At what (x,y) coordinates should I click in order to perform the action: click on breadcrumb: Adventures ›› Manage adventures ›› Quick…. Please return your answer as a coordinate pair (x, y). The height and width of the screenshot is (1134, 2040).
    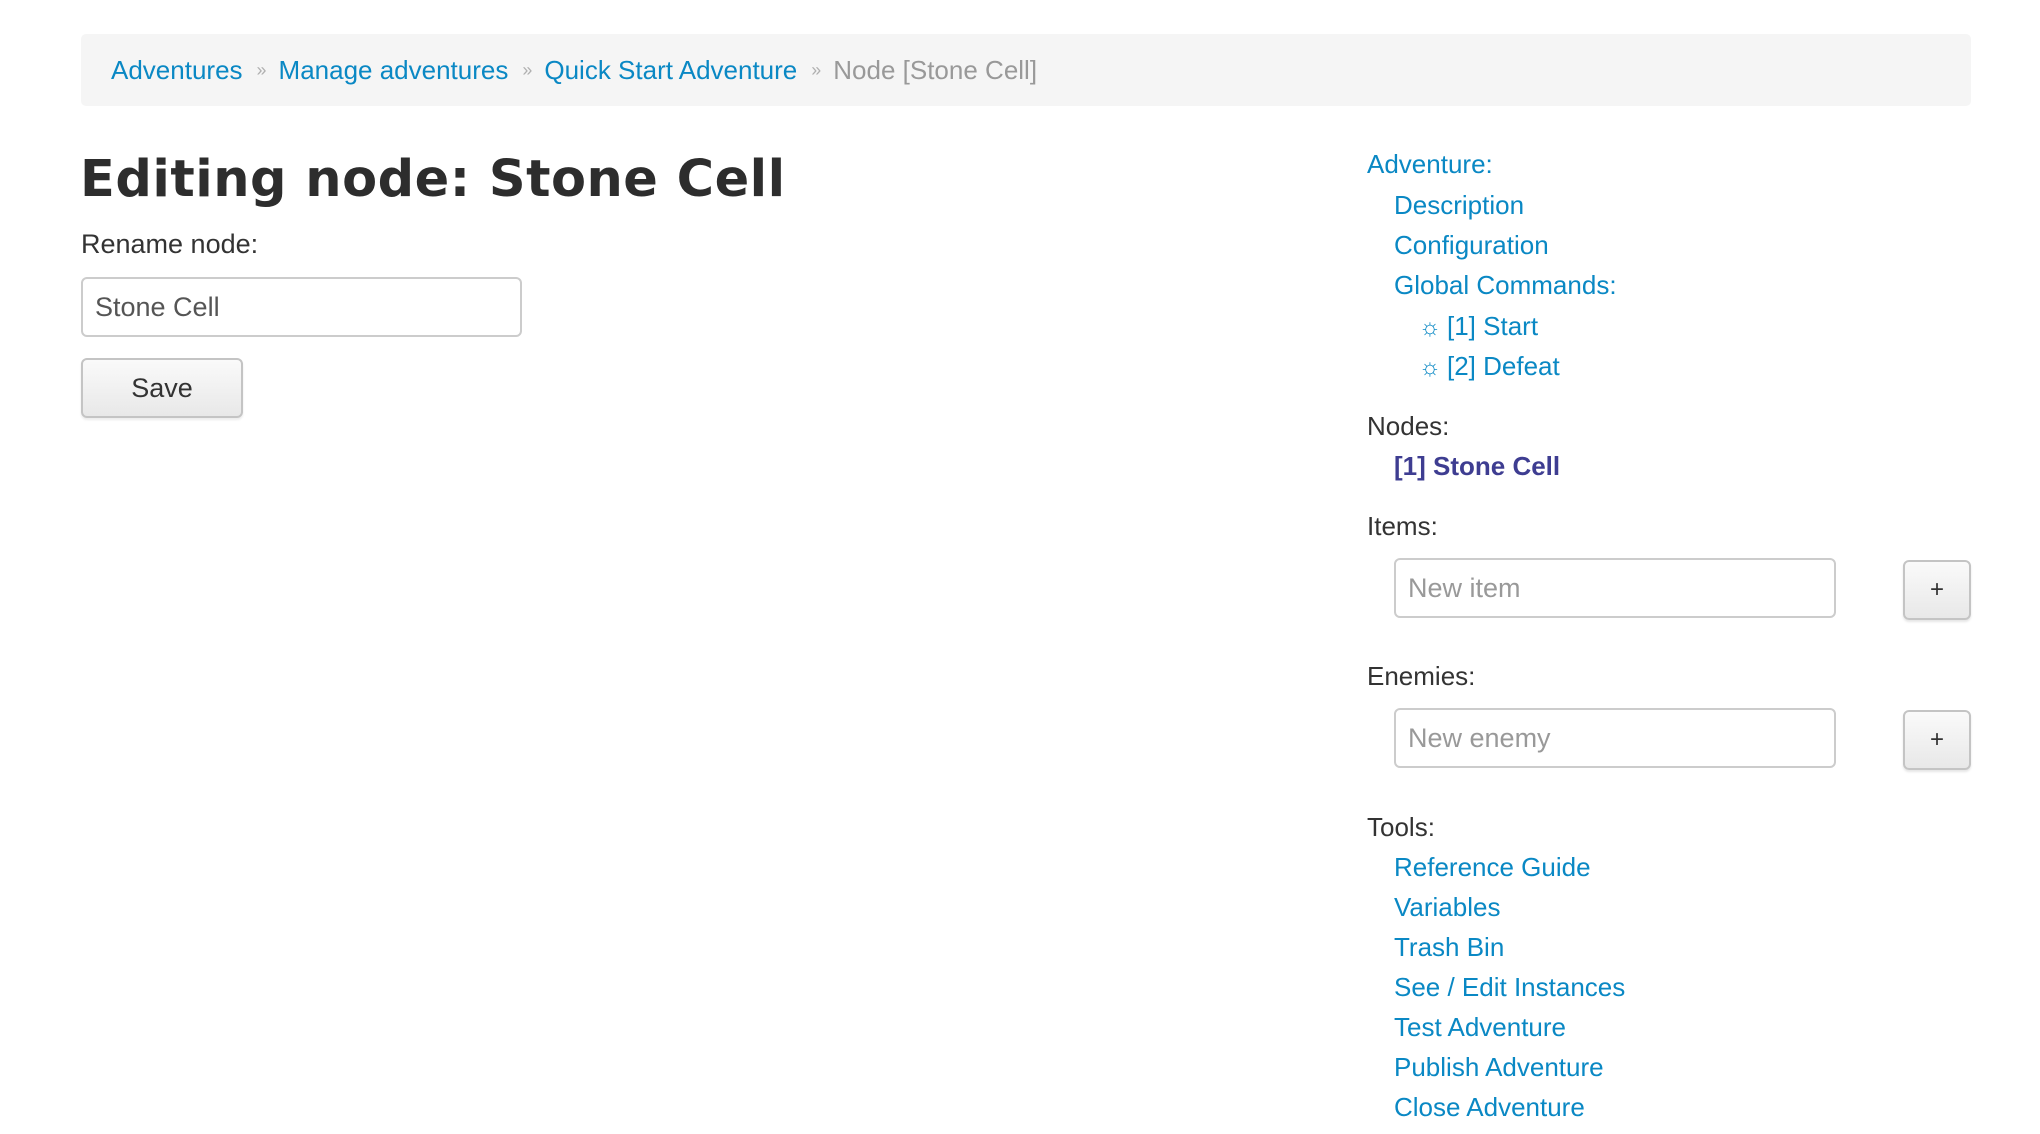
    Looking at the image, I should click on (1026, 70).